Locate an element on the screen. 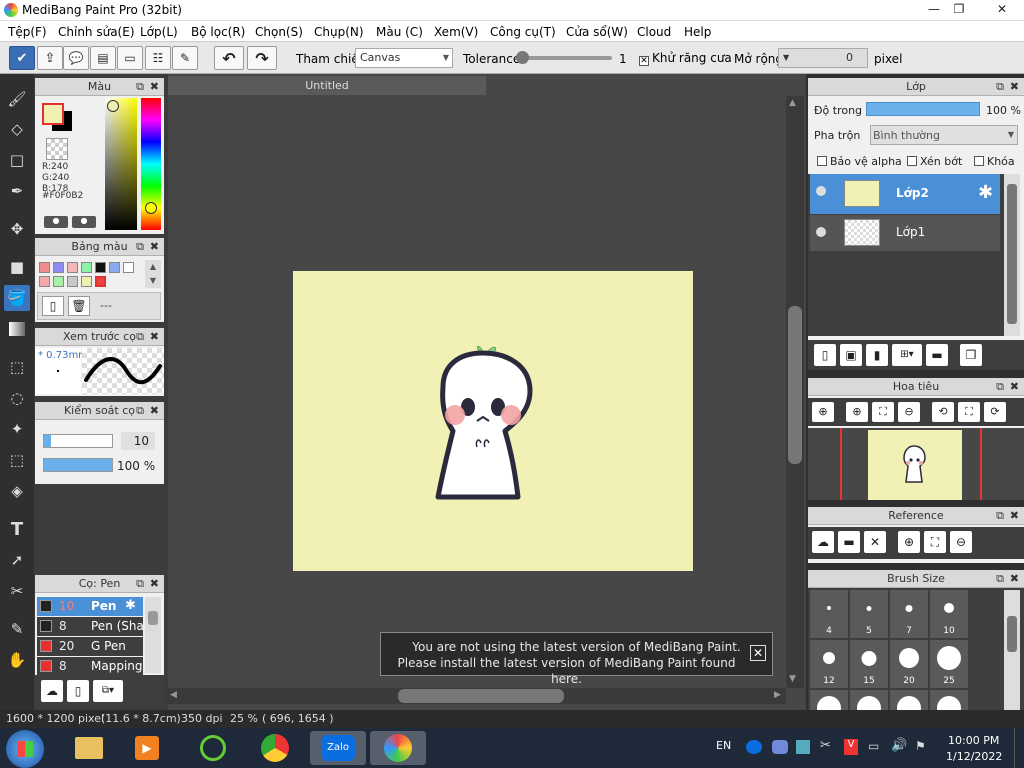  frame-button: ☷ is located at coordinates (158, 58).